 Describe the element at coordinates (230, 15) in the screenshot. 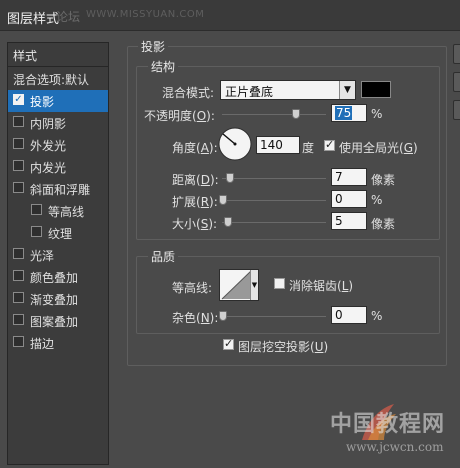

I see `window-titlebar: 图层样式 论坛 WWW.MISSYUAN.COM` at that location.